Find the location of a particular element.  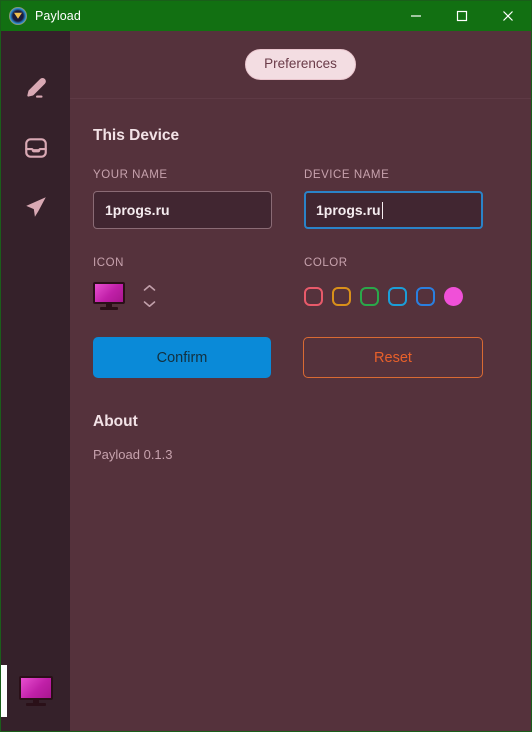

color-swatch-list is located at coordinates (393, 296).